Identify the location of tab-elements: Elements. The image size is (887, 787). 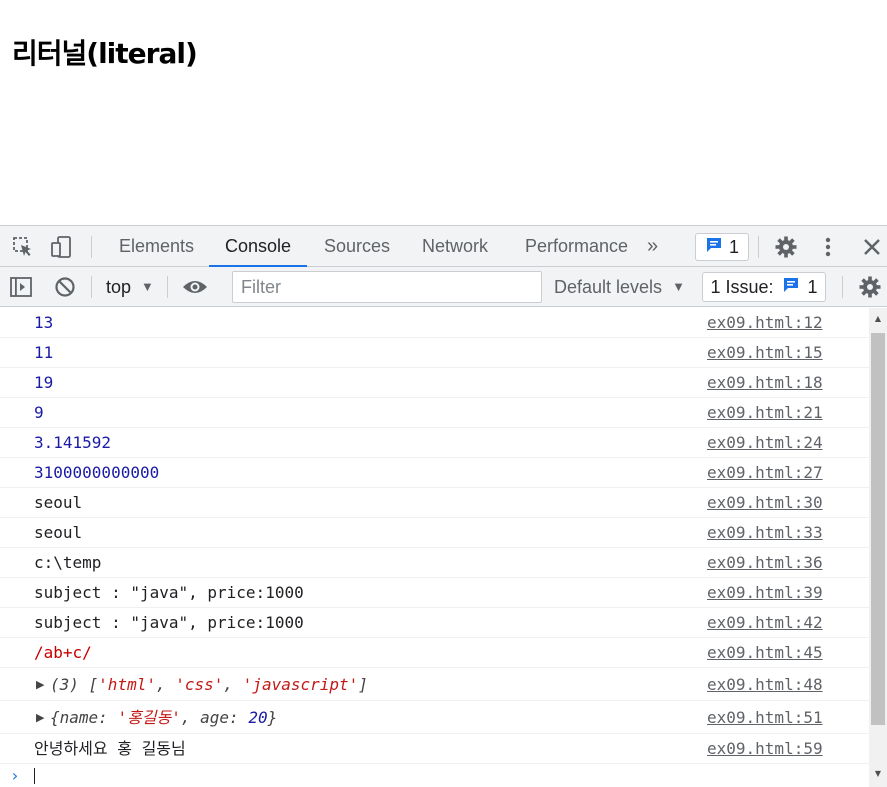
(156, 246).